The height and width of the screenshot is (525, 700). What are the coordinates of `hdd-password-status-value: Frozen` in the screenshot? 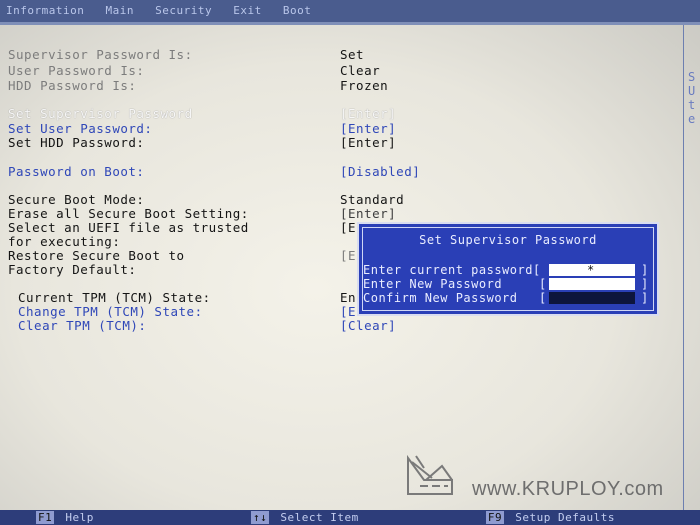 It's located at (364, 85).